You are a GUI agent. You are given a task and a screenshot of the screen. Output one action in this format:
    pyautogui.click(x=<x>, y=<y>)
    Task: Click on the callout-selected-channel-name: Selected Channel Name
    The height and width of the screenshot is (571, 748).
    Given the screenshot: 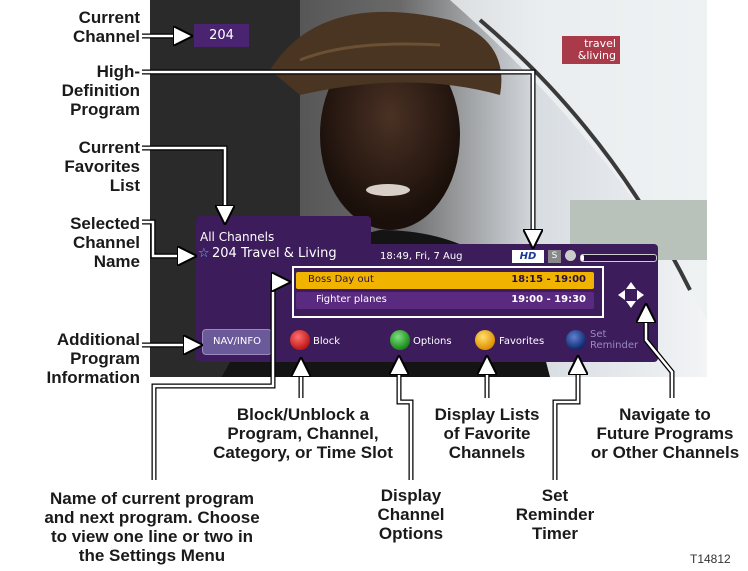 What is the action you would take?
    pyautogui.click(x=105, y=242)
    